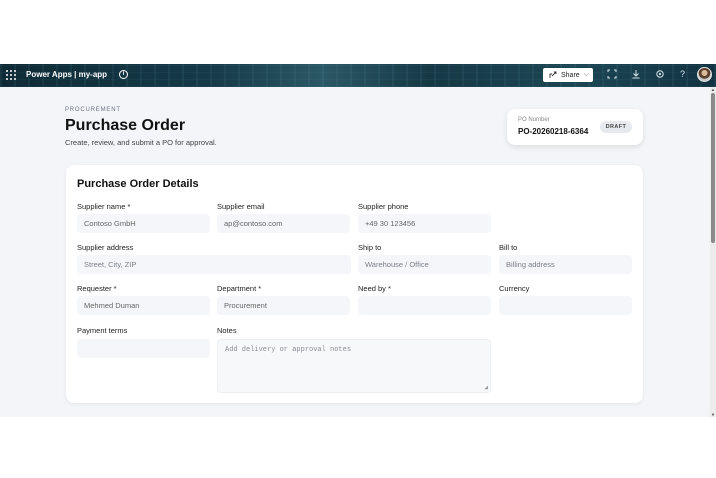 This screenshot has height=478, width=716. I want to click on requester-input: Mehmed Duman, so click(143, 305).